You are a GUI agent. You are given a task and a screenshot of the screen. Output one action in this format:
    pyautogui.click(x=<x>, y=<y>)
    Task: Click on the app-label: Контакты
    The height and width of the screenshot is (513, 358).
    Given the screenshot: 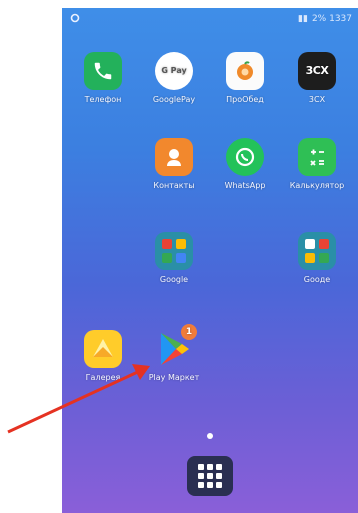 What is the action you would take?
    pyautogui.click(x=174, y=185)
    